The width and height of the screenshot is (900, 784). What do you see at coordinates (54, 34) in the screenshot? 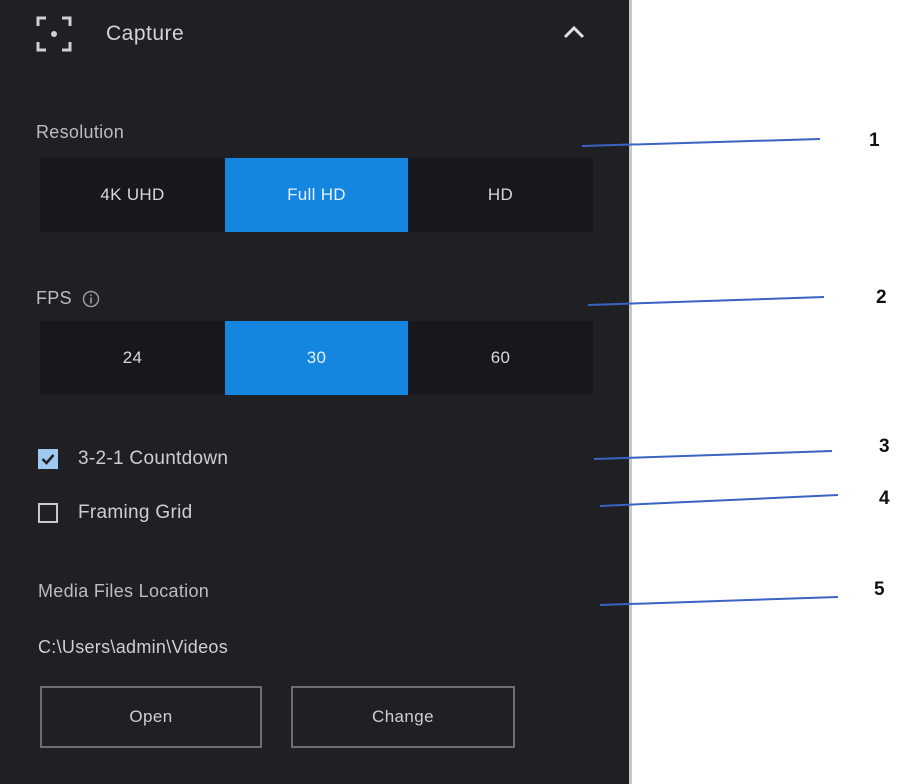
I see `capture-icon` at bounding box center [54, 34].